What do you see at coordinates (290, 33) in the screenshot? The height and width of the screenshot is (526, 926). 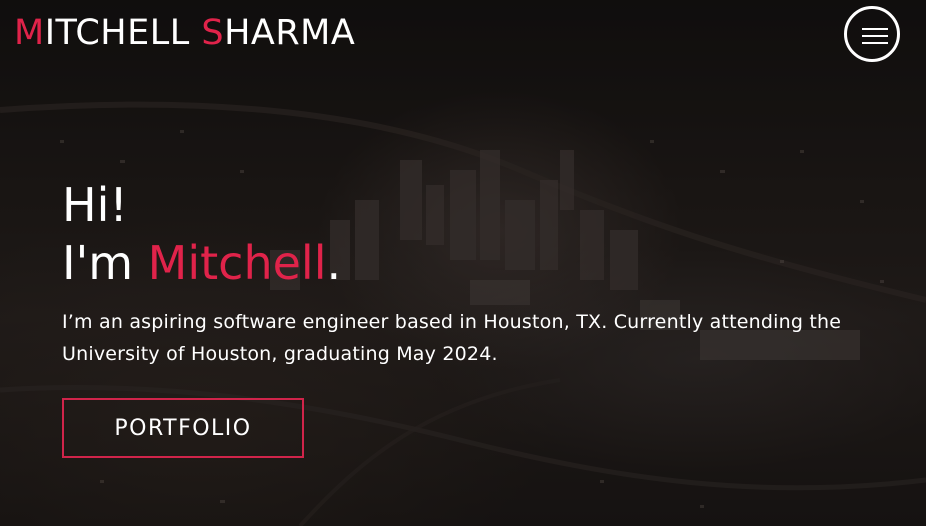 I see `logo-last-name-rest: HARMA` at bounding box center [290, 33].